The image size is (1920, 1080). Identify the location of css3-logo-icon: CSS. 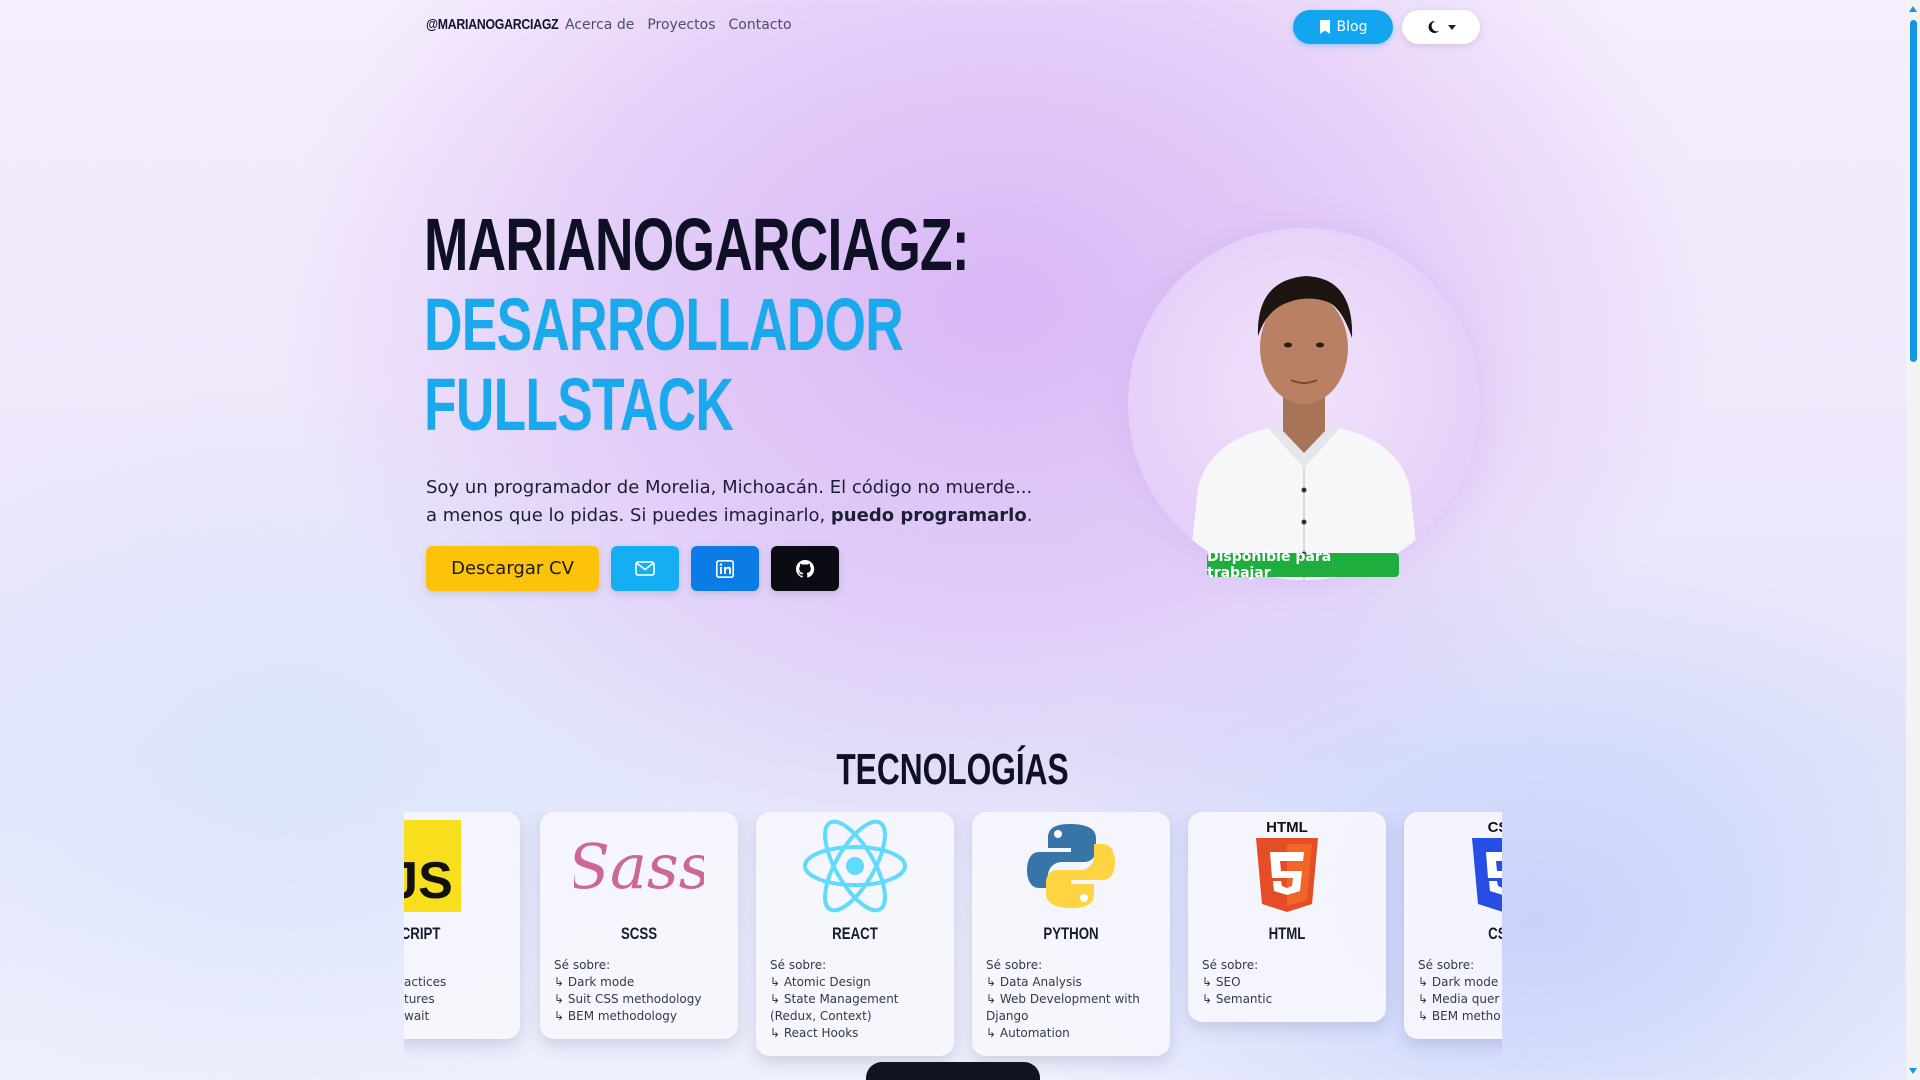
(1453, 866).